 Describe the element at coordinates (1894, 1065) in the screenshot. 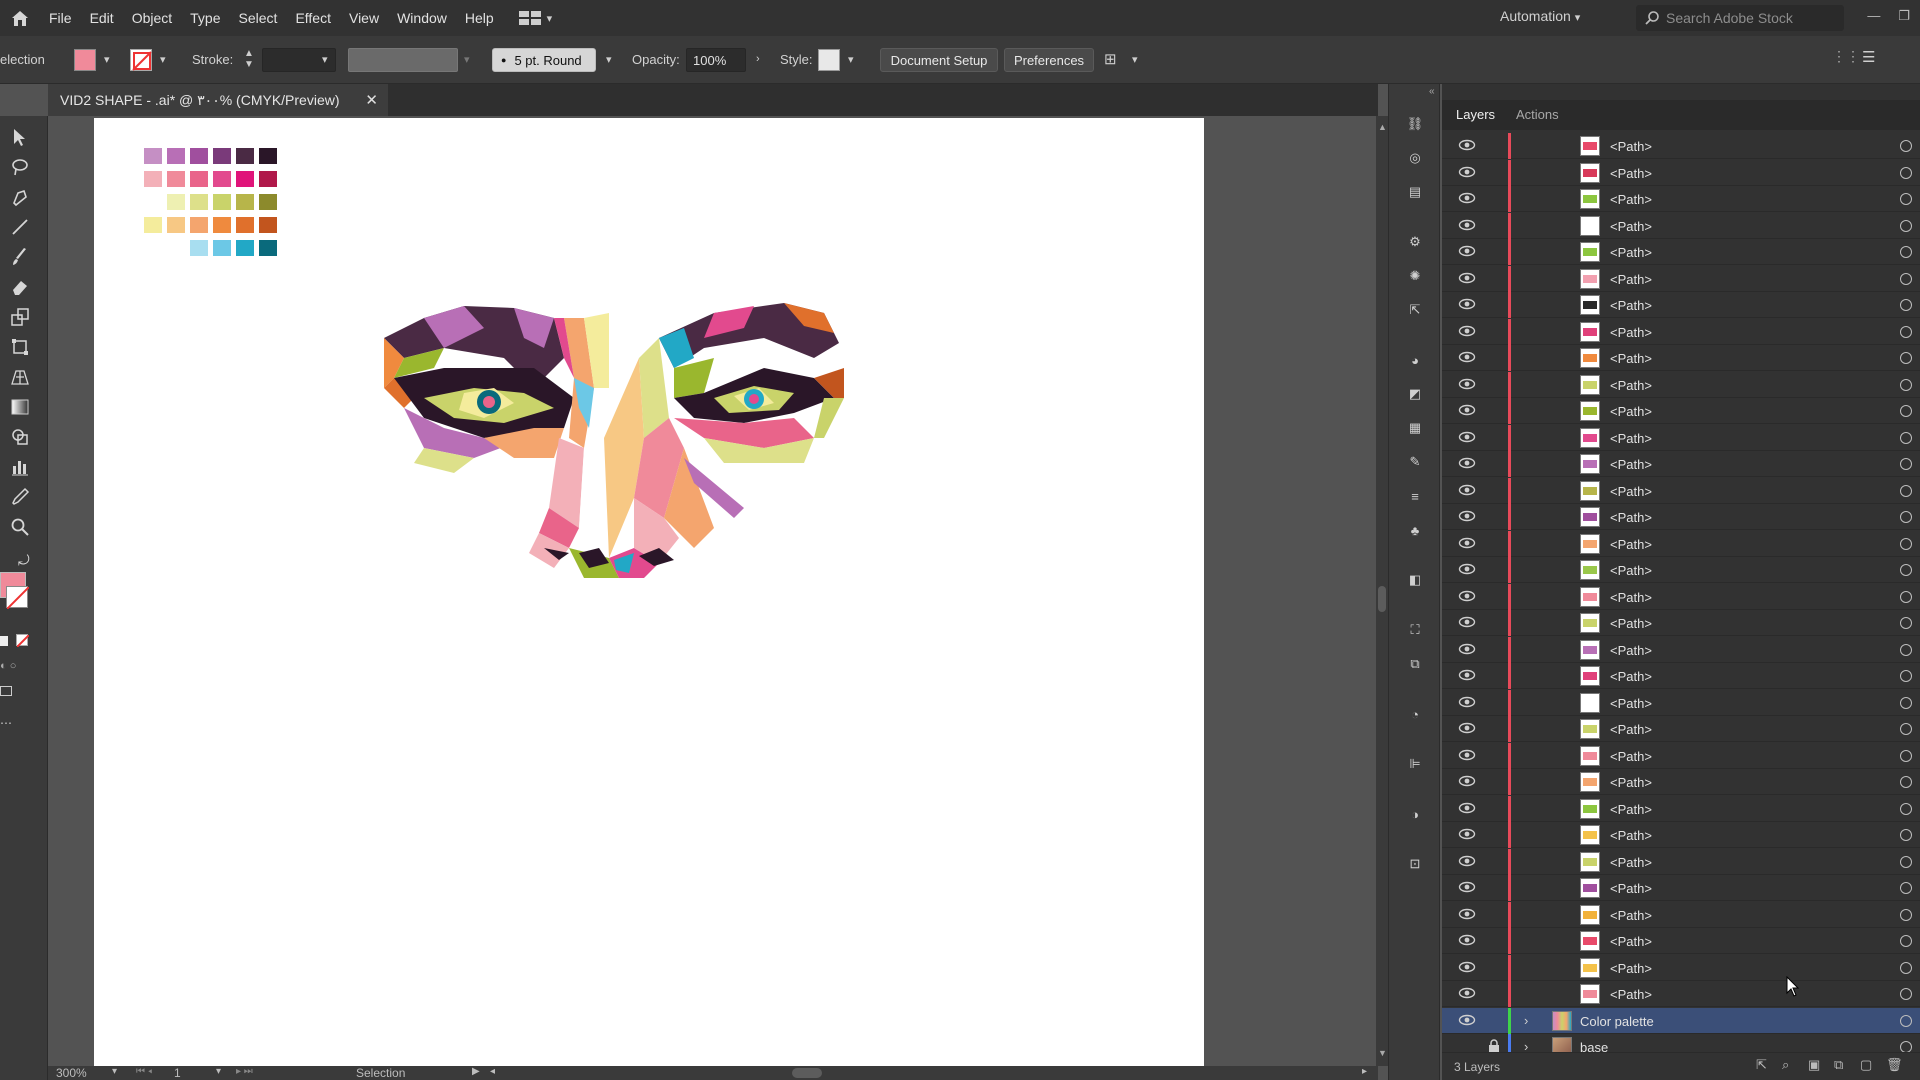

I see `delete-layer-icon: 🗑` at that location.